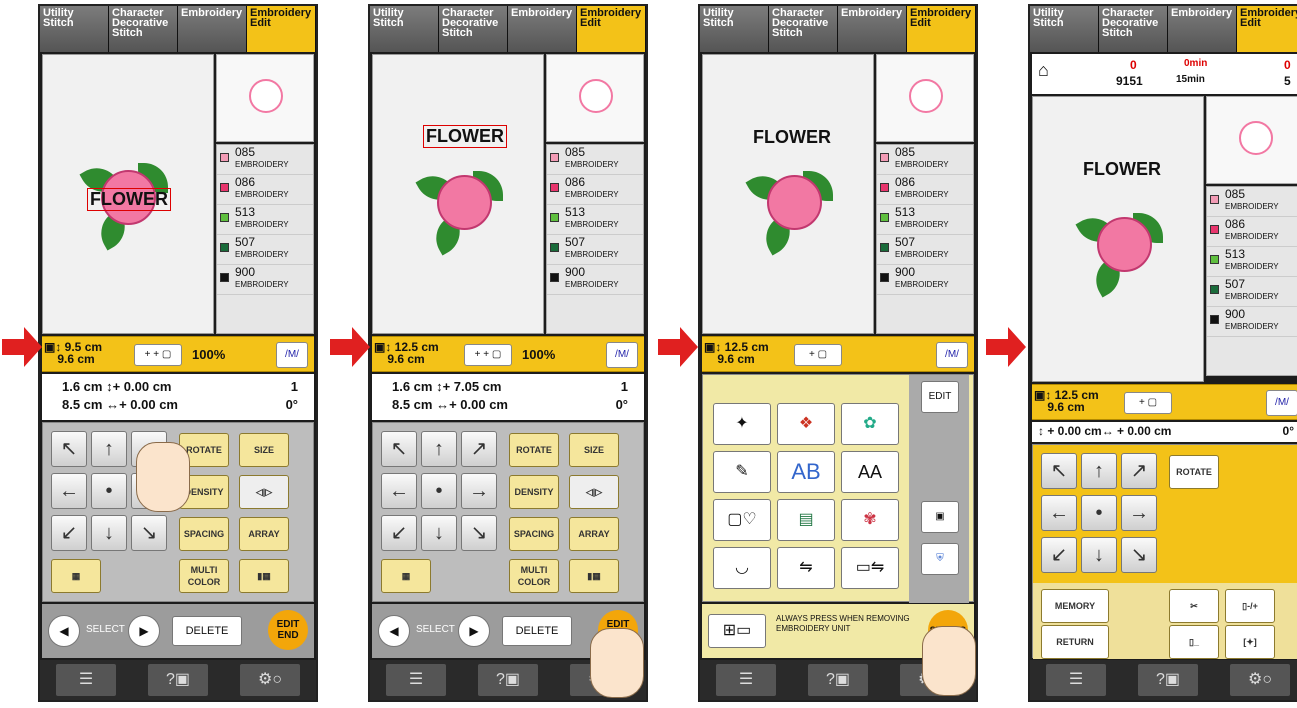 This screenshot has height=708, width=1297. Describe the element at coordinates (806, 568) in the screenshot. I see `usb-icon: ⇋` at that location.